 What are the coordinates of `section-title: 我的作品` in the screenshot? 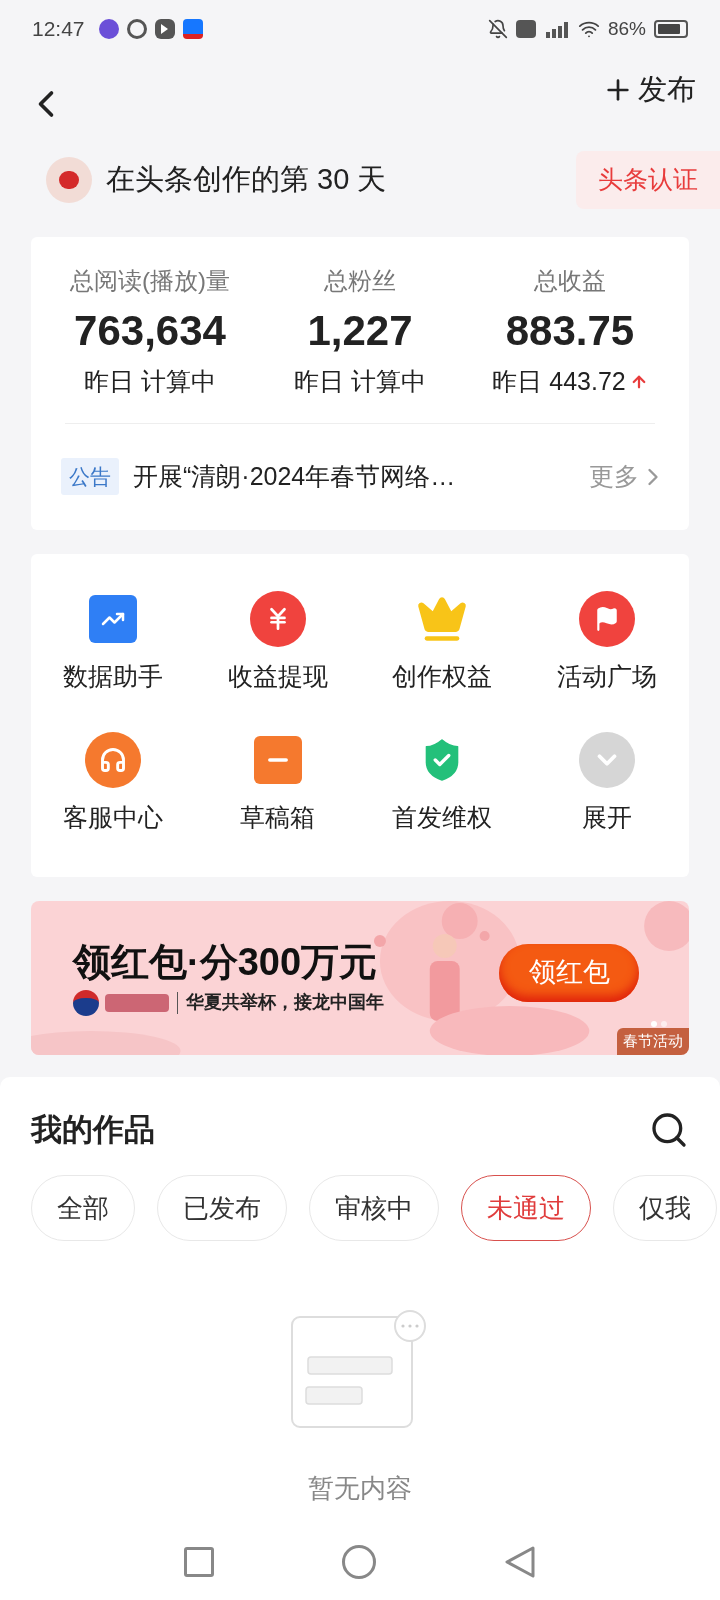 It's located at (93, 1129).